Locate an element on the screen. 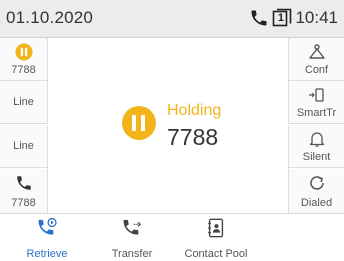  redial-icon is located at coordinates (316, 183).